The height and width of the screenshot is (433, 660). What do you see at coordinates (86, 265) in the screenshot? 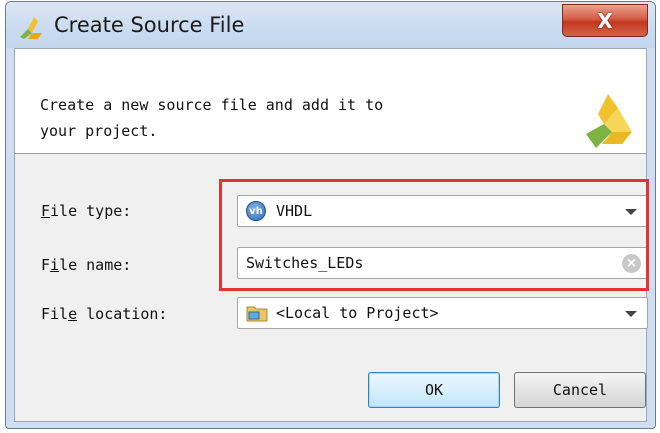
I see `file-name-label: File name:` at bounding box center [86, 265].